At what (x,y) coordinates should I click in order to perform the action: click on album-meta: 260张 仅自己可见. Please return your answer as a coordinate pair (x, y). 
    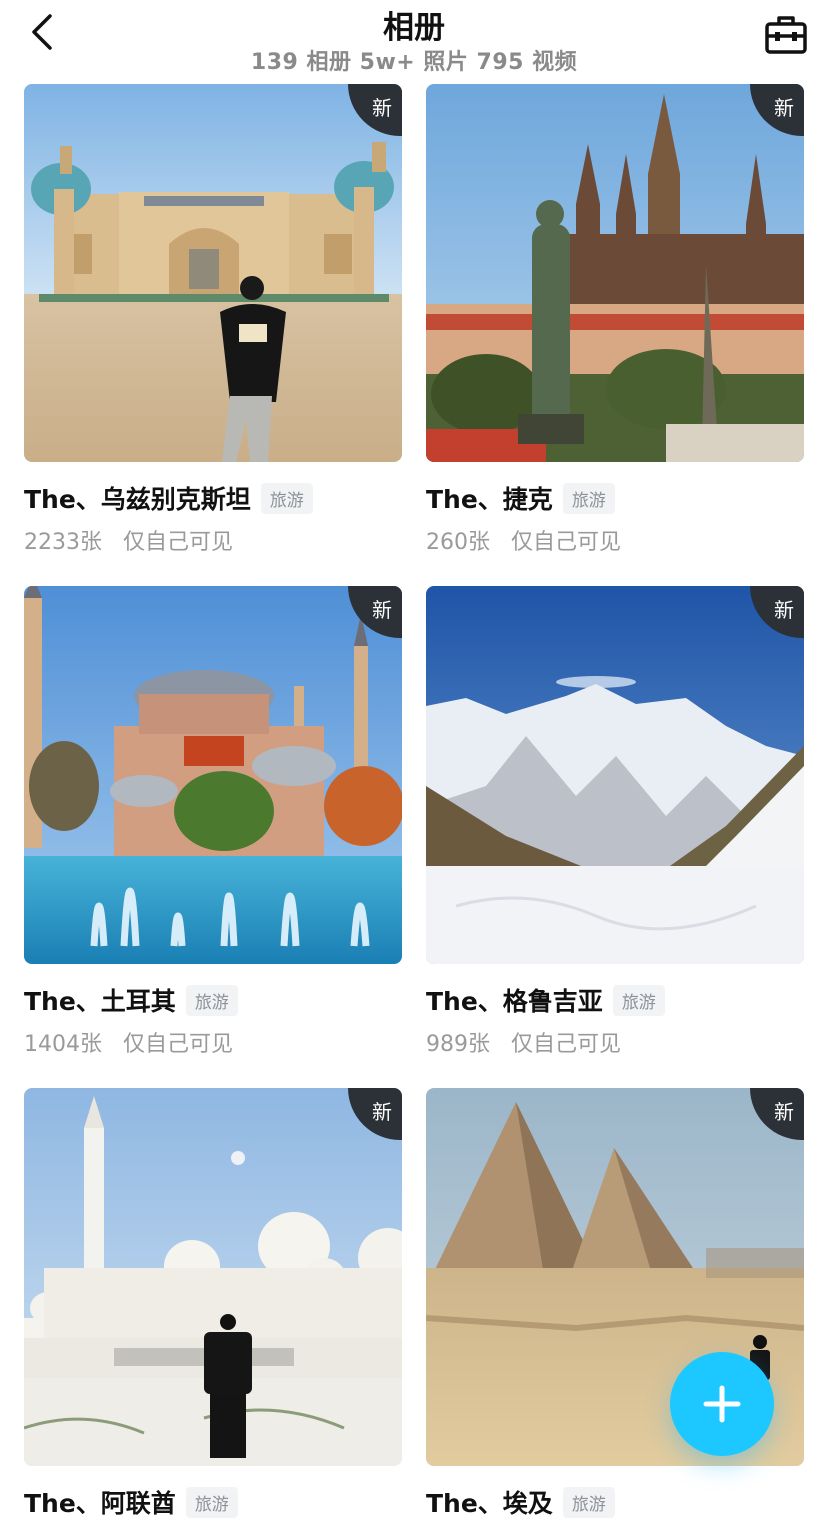
    Looking at the image, I should click on (523, 540).